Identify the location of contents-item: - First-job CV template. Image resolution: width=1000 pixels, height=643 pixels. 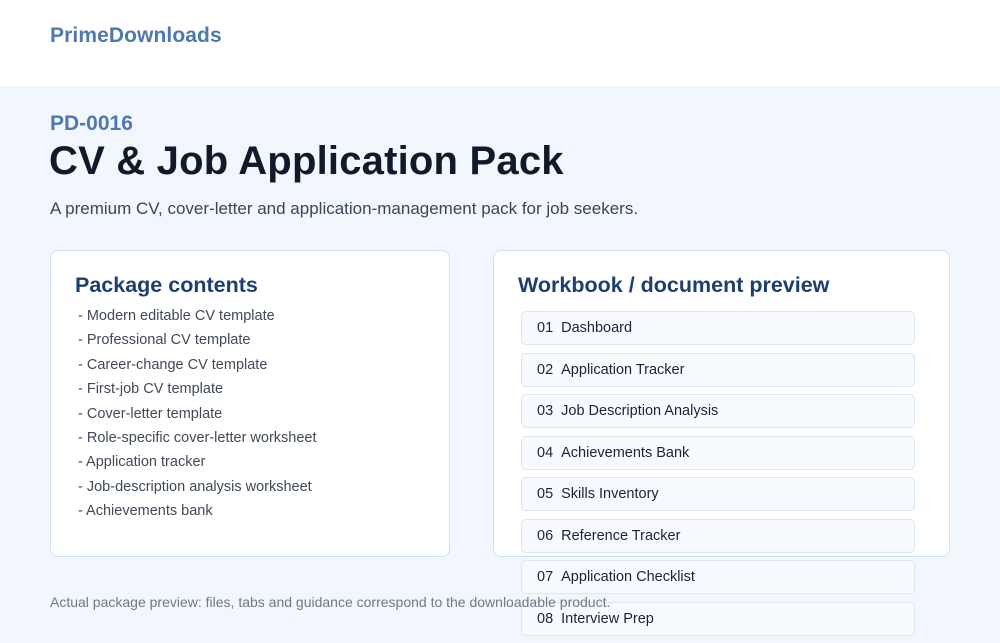
(151, 389).